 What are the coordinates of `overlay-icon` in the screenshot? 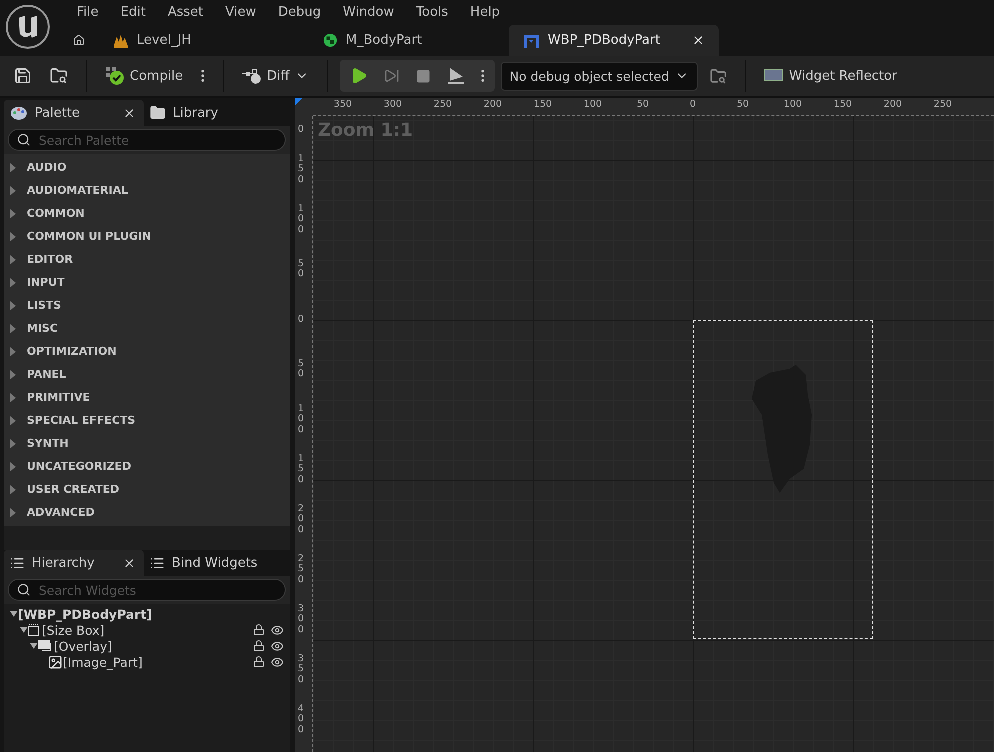 It's located at (46, 646).